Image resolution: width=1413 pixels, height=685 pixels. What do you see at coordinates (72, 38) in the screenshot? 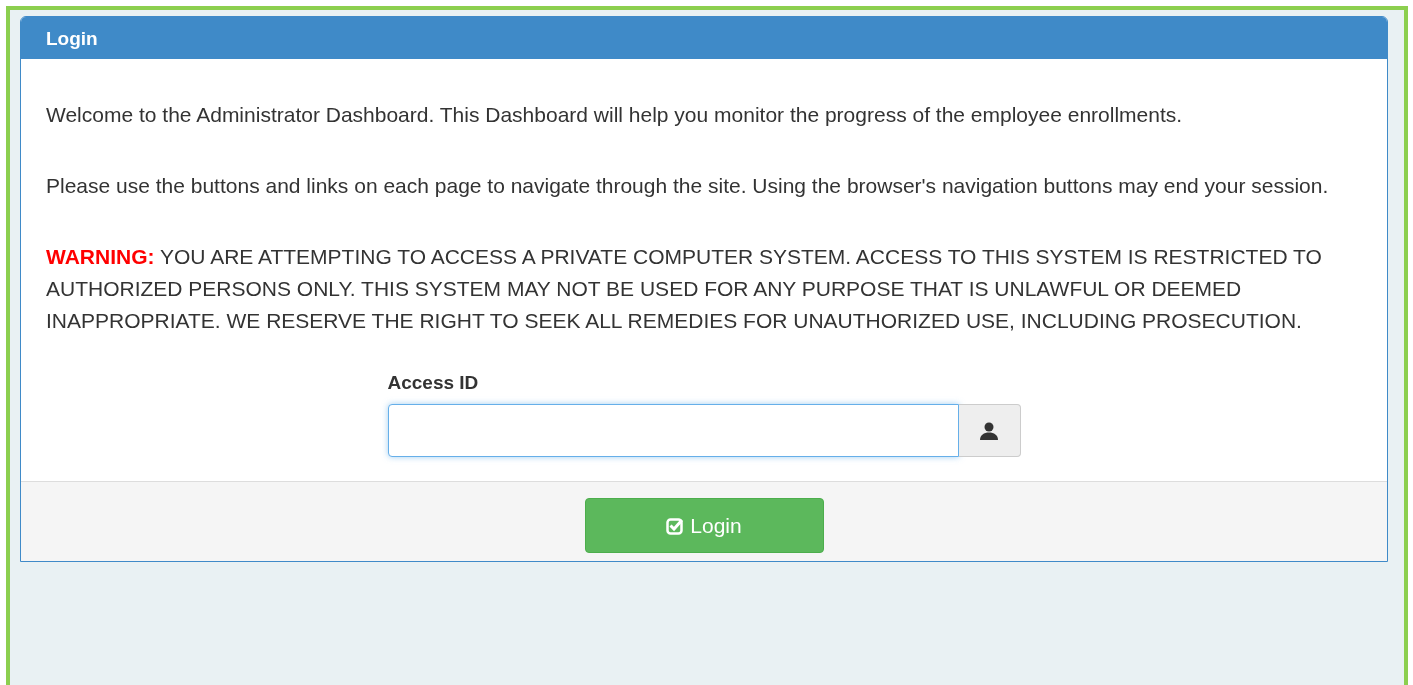
I see `panel-title: Login` at bounding box center [72, 38].